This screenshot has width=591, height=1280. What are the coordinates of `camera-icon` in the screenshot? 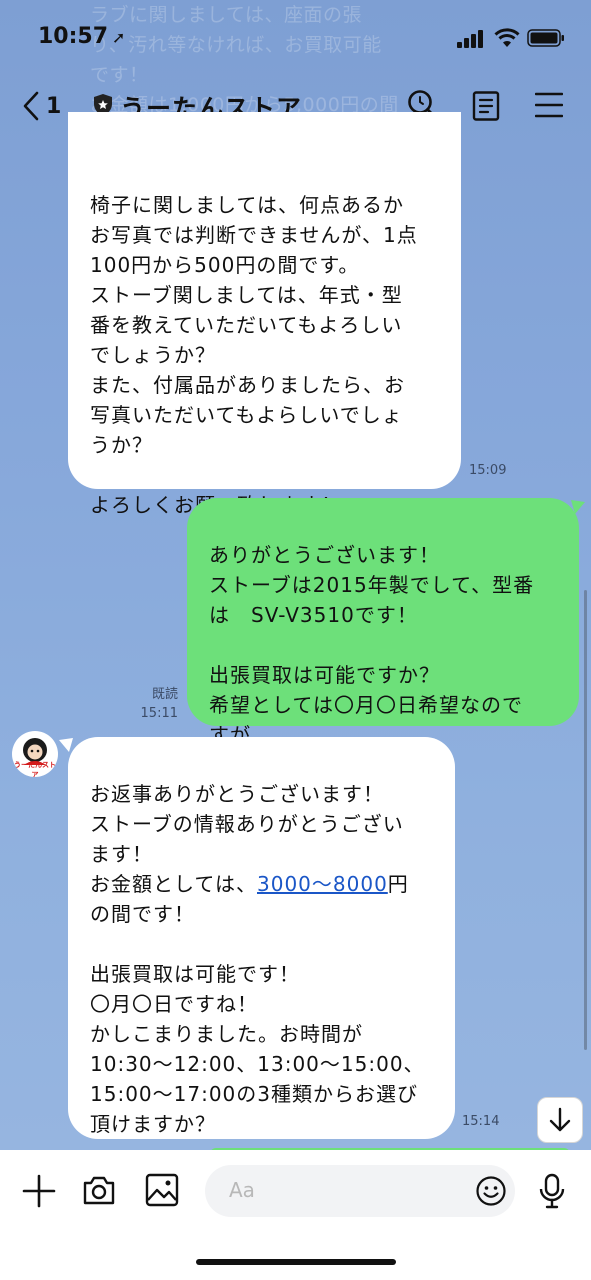 It's located at (99, 1190).